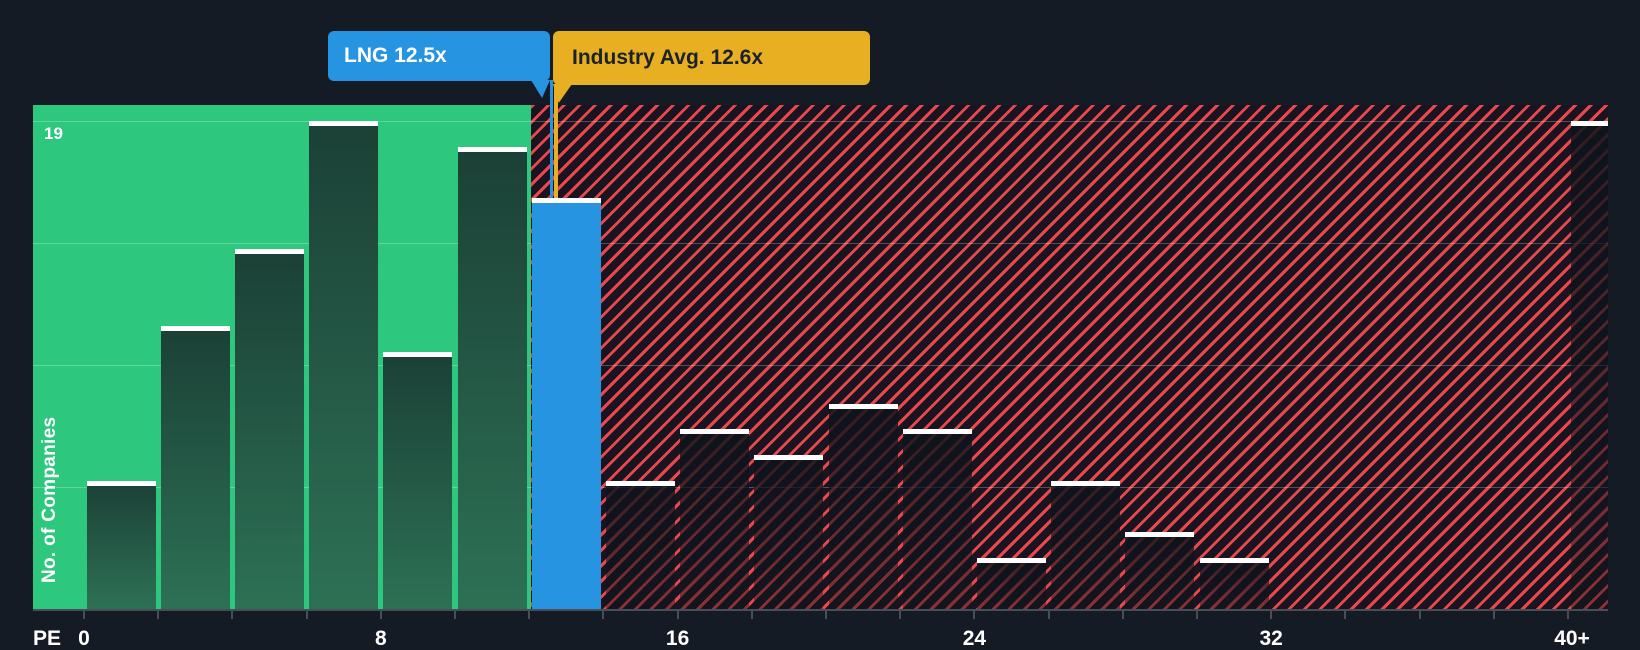  Describe the element at coordinates (49, 499) in the screenshot. I see `y-axis-label: No. of Companies` at that location.